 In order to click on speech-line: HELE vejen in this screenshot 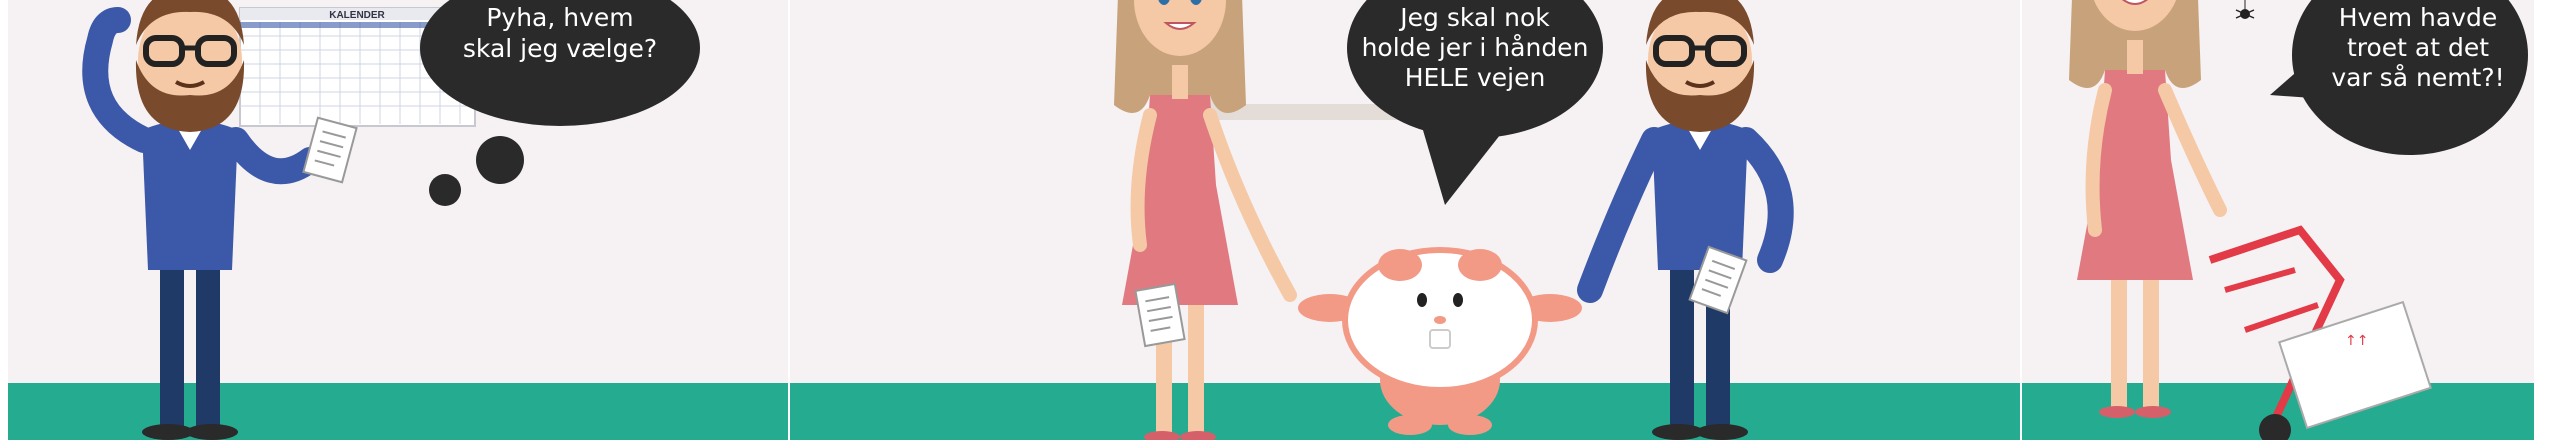, I will do `click(1475, 77)`.